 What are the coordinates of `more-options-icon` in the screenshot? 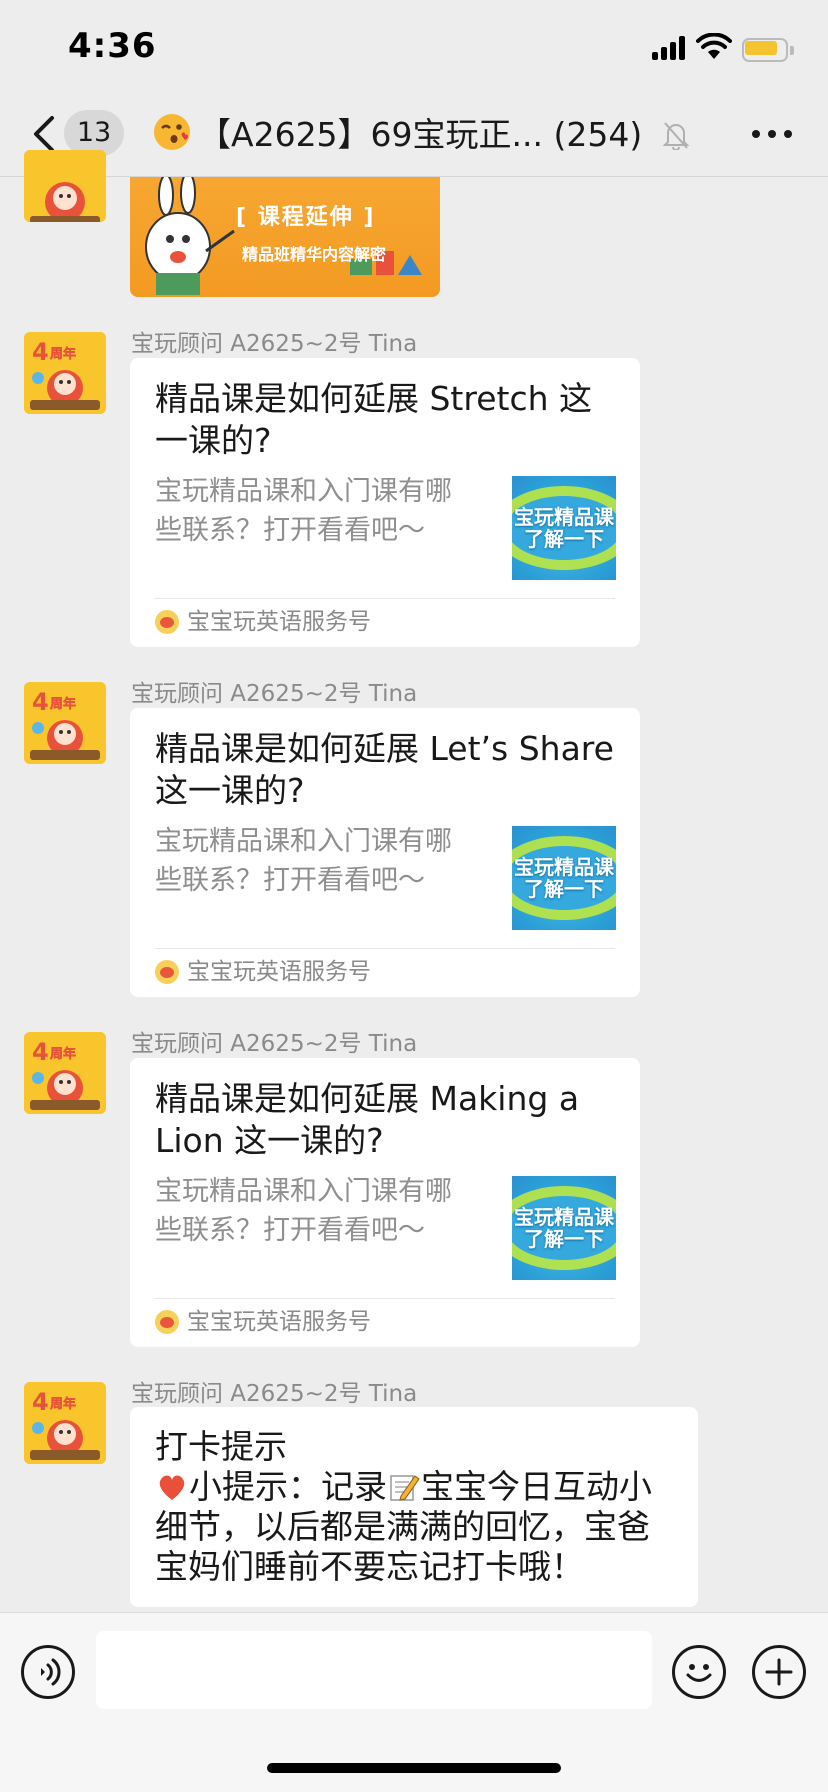 It's located at (772, 136).